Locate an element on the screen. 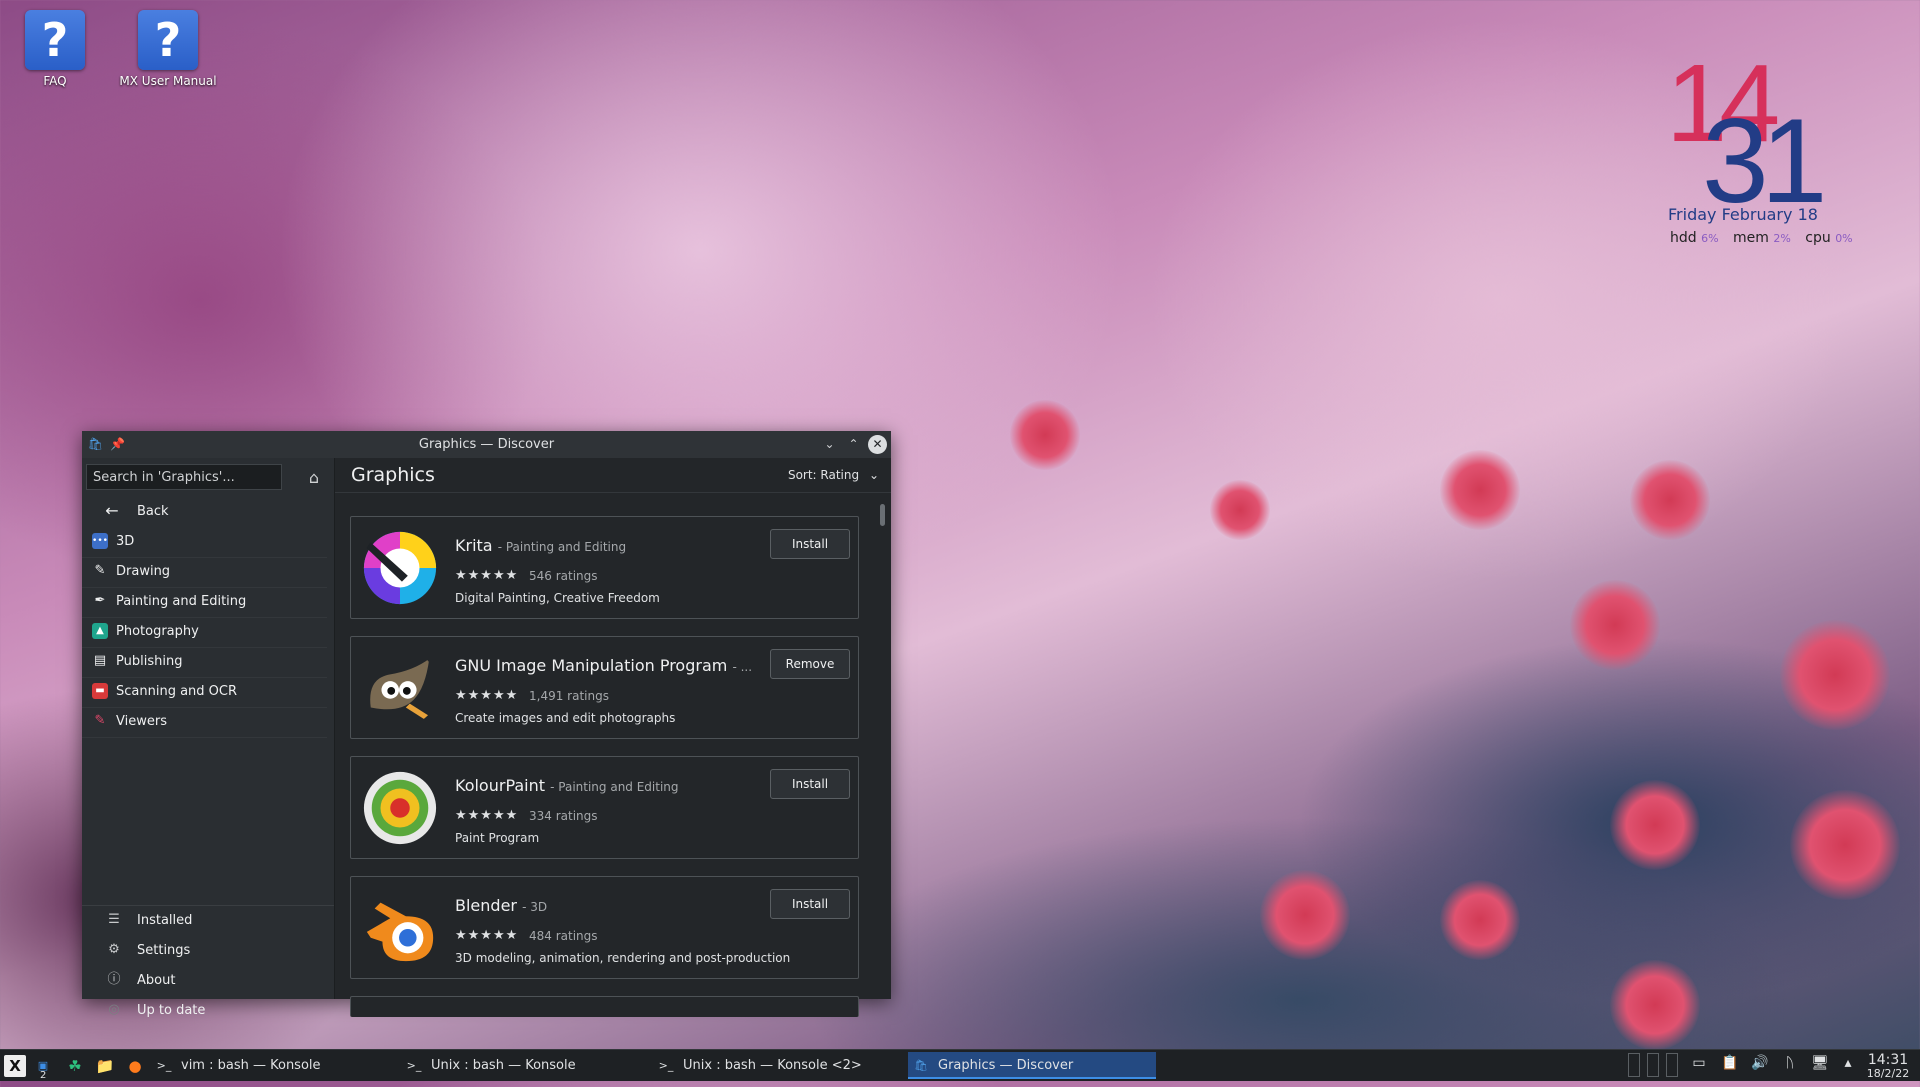 Image resolution: width=1920 pixels, height=1087 pixels. pencil-icon: ✎ is located at coordinates (100, 570).